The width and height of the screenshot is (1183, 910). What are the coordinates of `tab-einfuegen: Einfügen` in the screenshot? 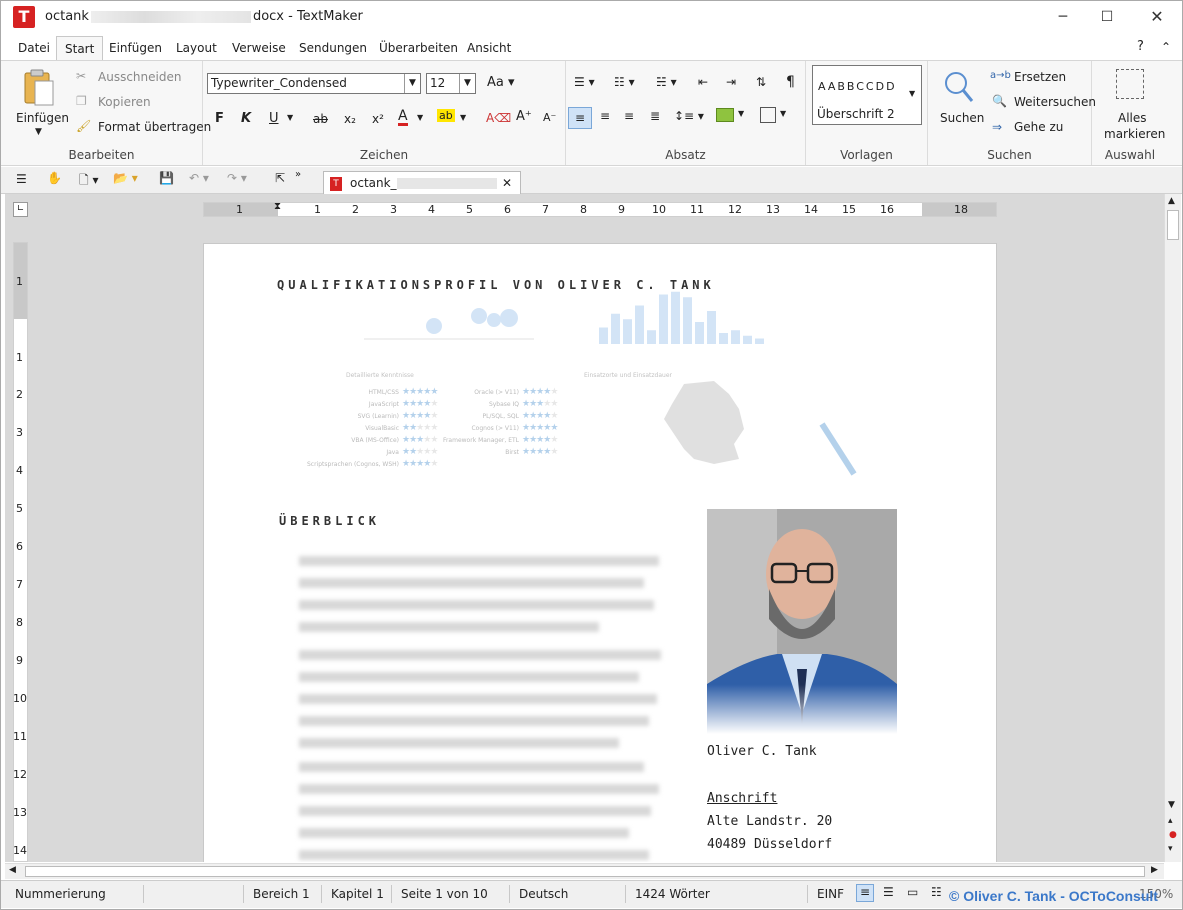 It's located at (135, 48).